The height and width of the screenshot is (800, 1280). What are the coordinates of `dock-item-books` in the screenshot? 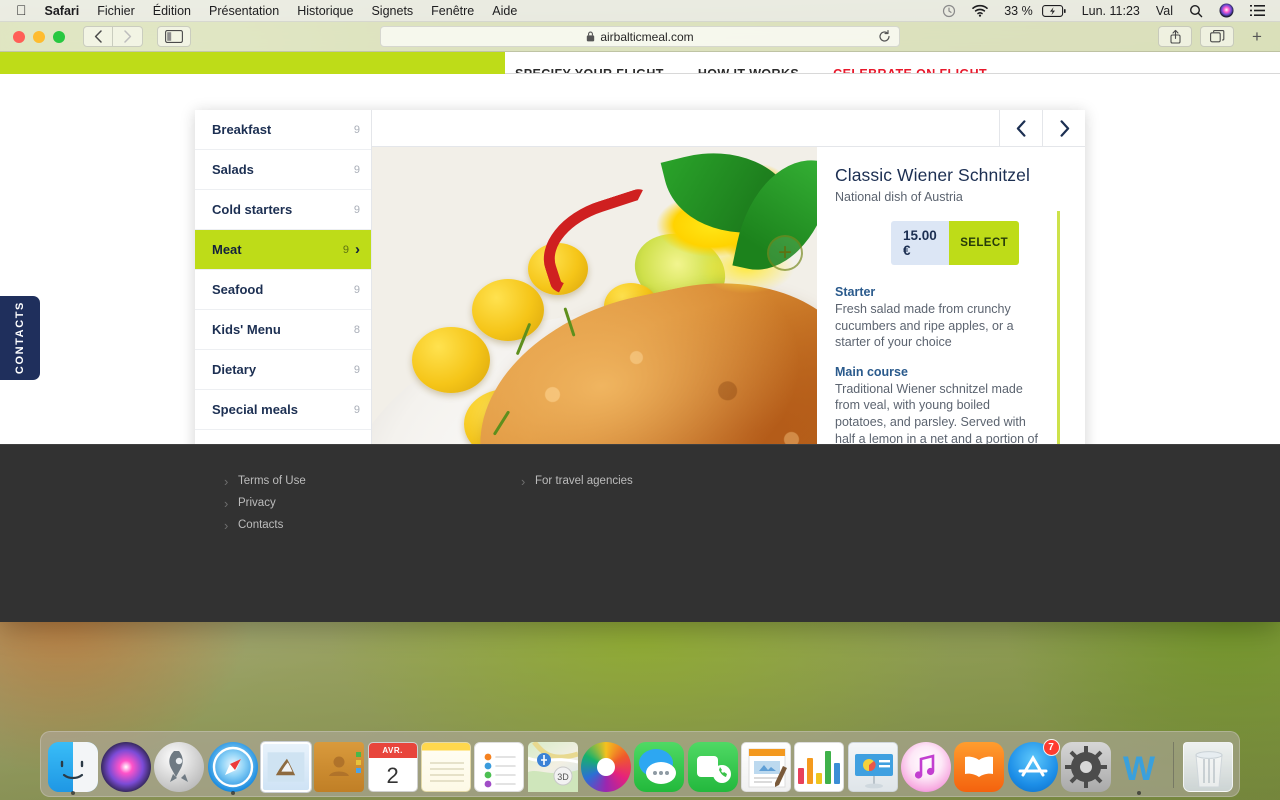 It's located at (979, 763).